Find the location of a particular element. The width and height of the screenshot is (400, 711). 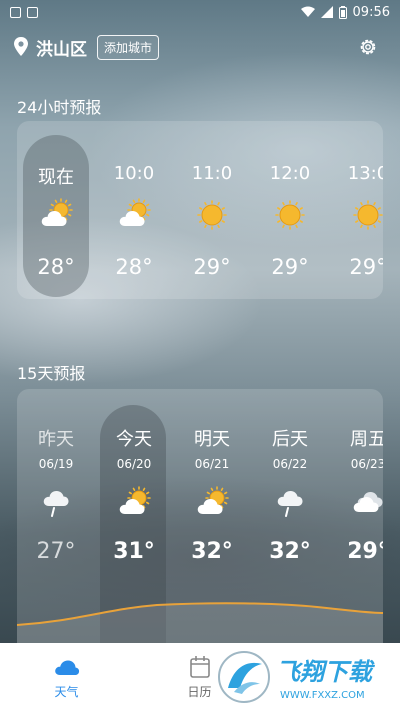

calendar-icon is located at coordinates (199, 667).